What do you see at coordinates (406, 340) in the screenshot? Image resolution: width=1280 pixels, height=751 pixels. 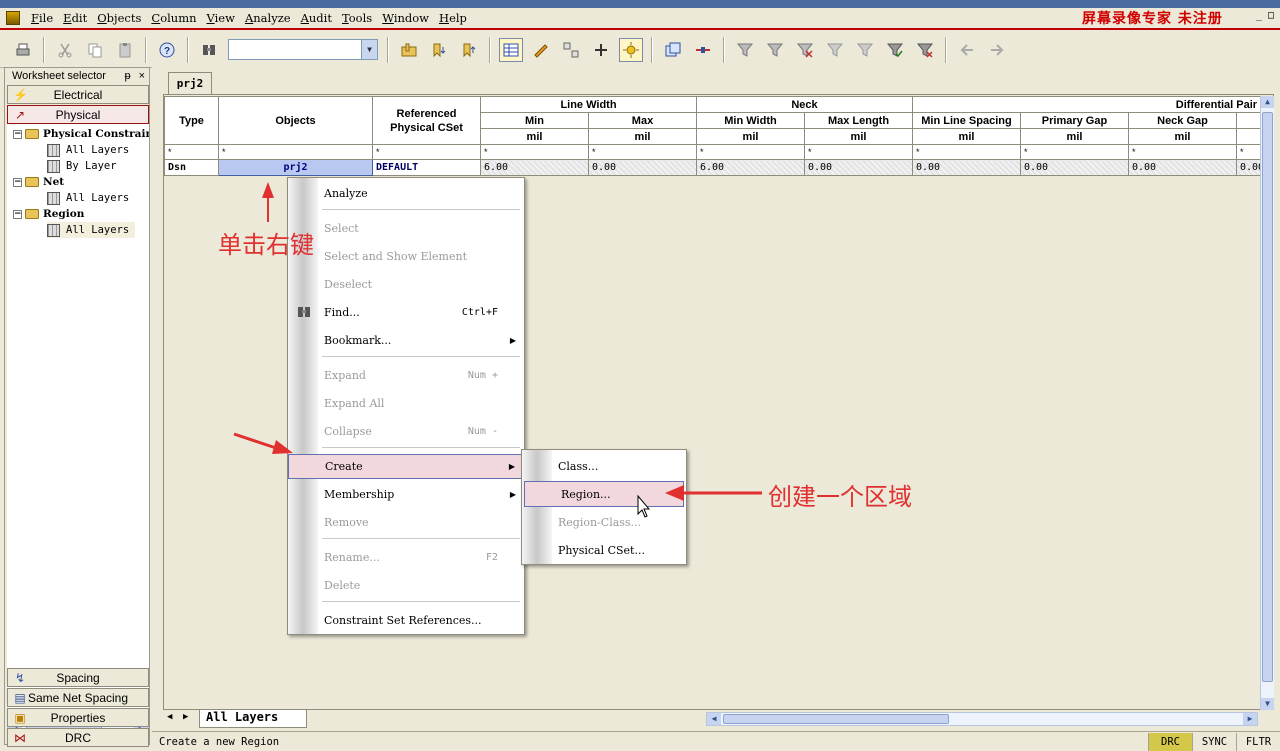 I see `menu-item-bookmark: Bookmark... ▶` at bounding box center [406, 340].